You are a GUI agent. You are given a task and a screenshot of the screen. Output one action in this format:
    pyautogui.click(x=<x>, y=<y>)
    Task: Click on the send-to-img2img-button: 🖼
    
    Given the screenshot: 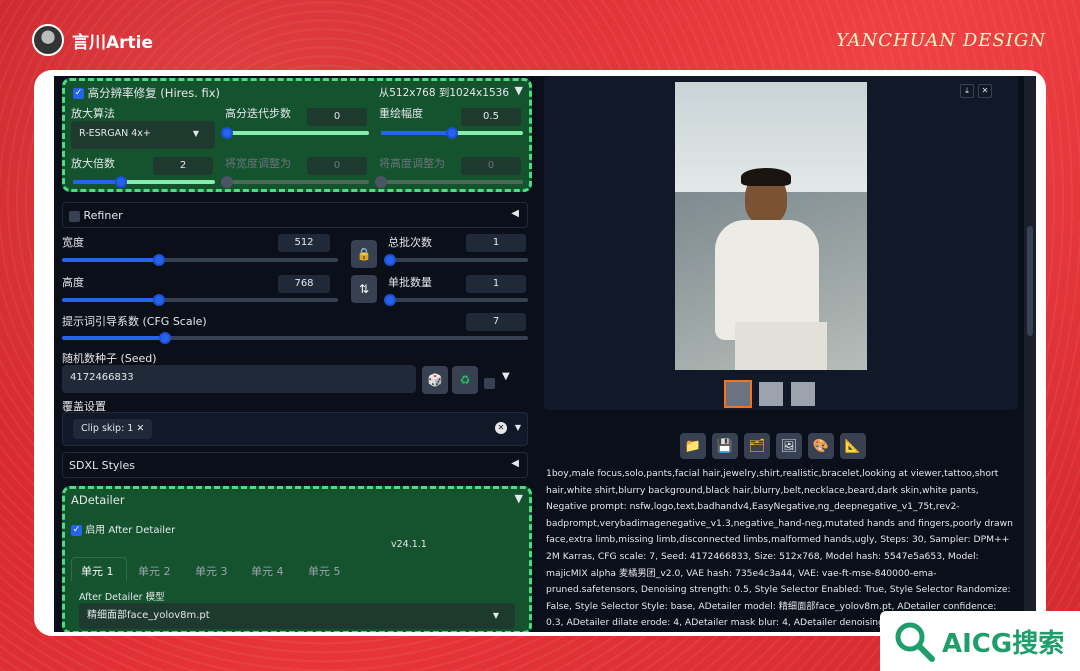 What is the action you would take?
    pyautogui.click(x=789, y=446)
    